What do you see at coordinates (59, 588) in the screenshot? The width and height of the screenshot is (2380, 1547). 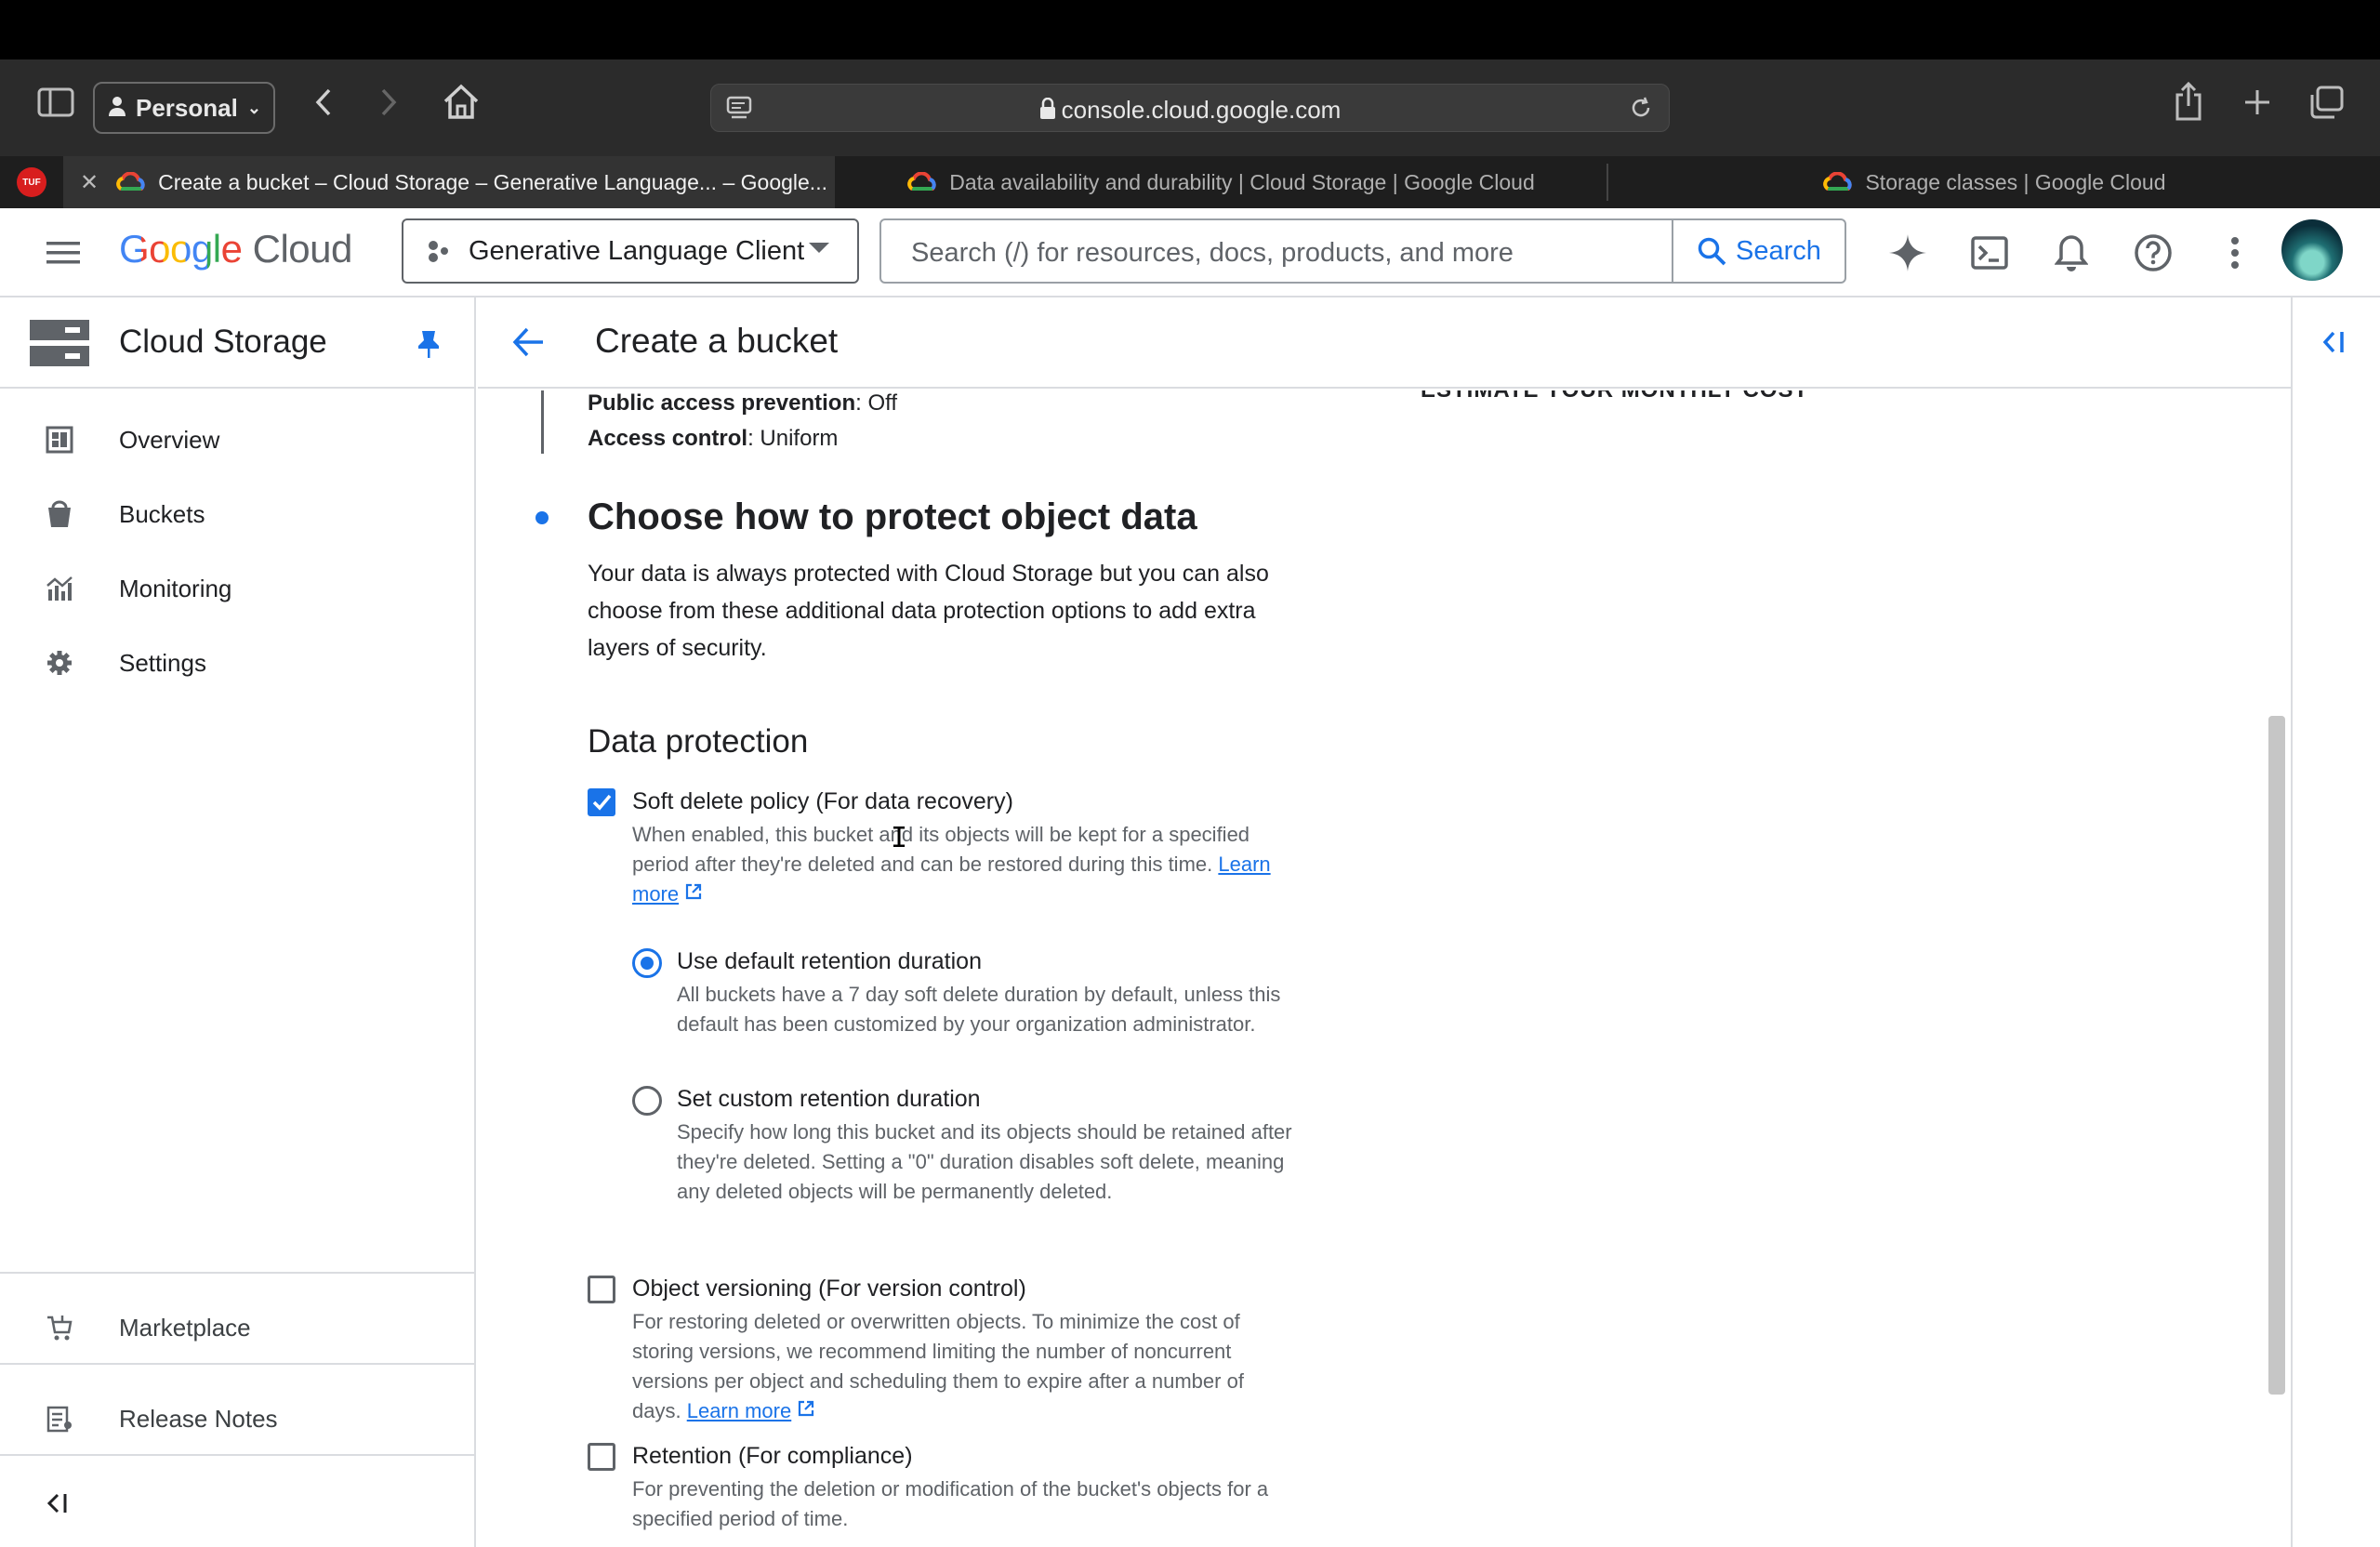 I see `monitoring-icon` at bounding box center [59, 588].